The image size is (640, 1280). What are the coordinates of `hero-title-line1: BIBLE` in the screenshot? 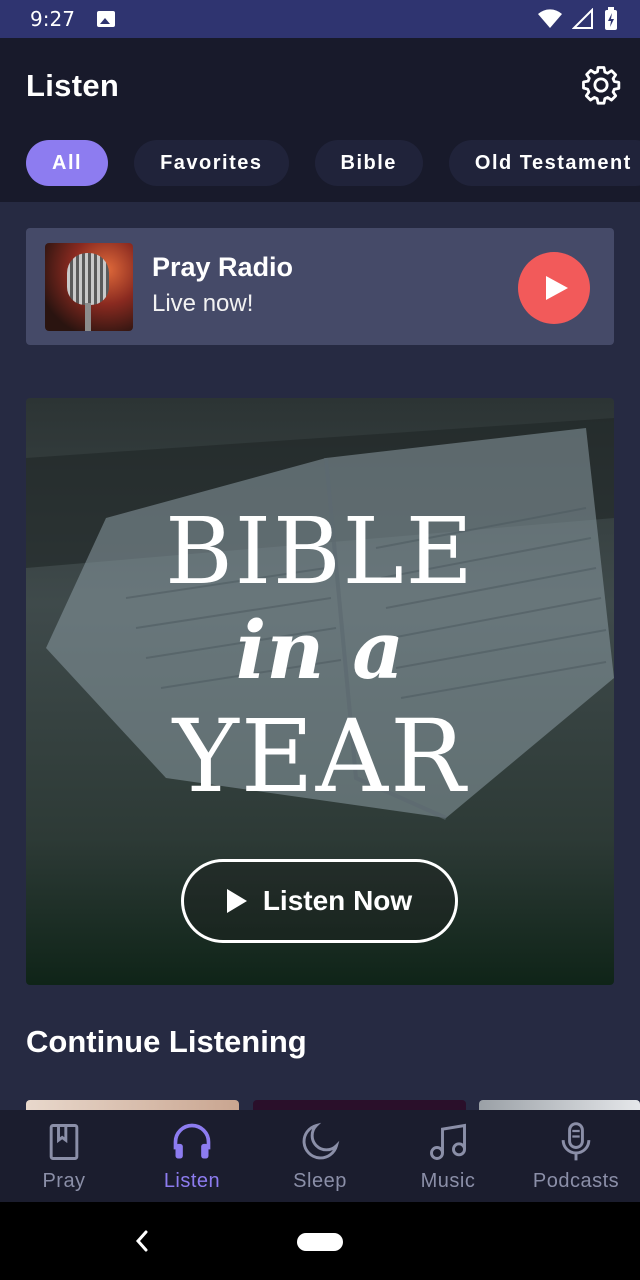 It's located at (320, 551).